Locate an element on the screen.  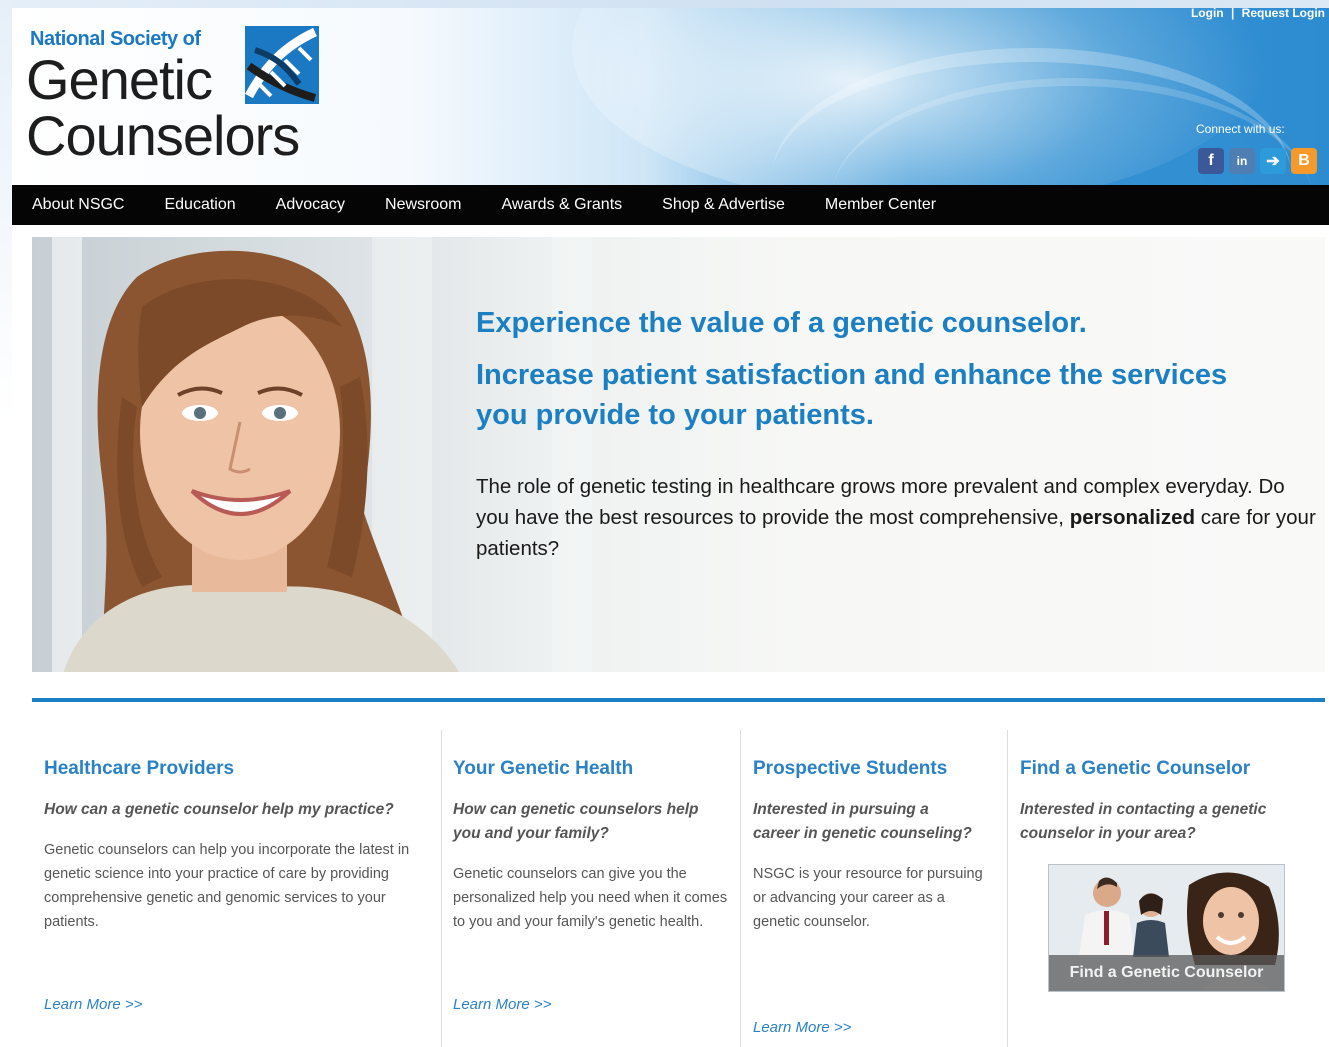
linkedin-icon: in is located at coordinates (1242, 161).